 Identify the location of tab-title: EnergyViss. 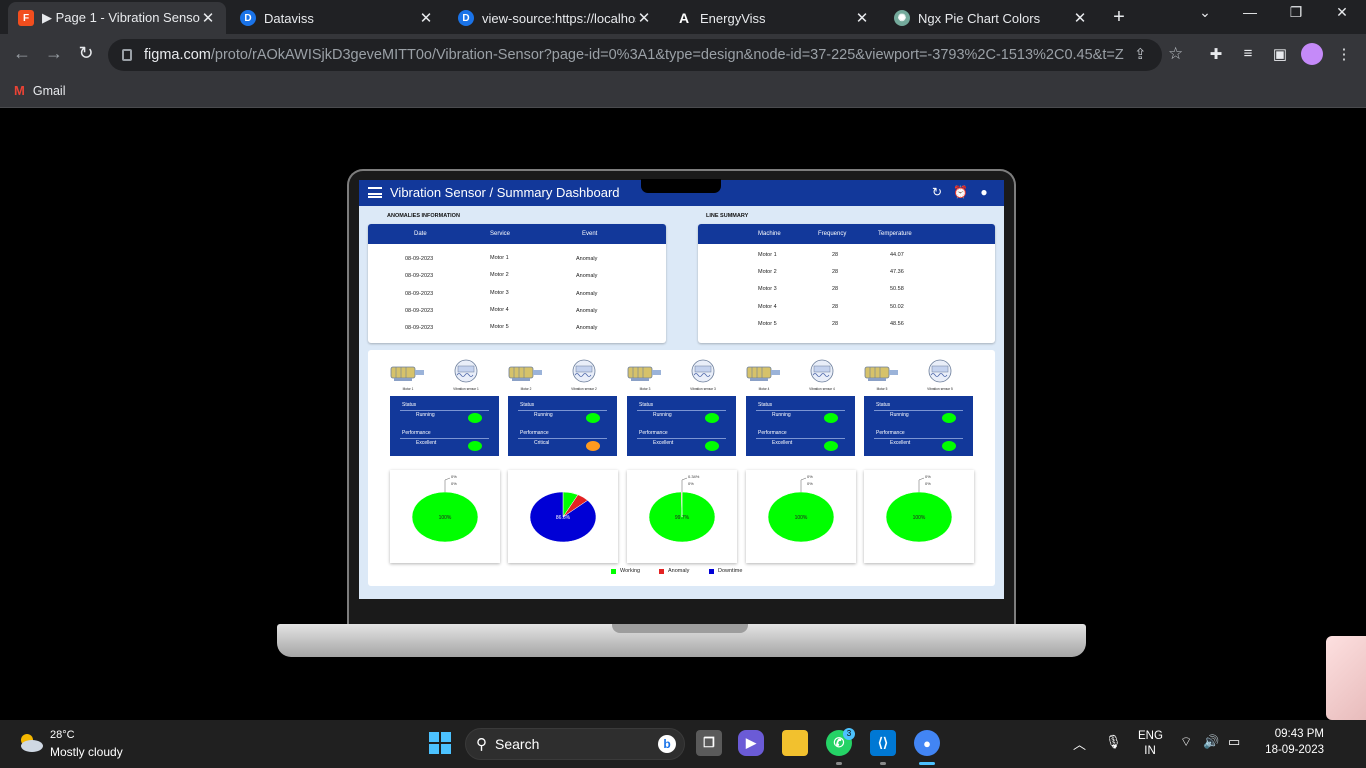
(733, 18).